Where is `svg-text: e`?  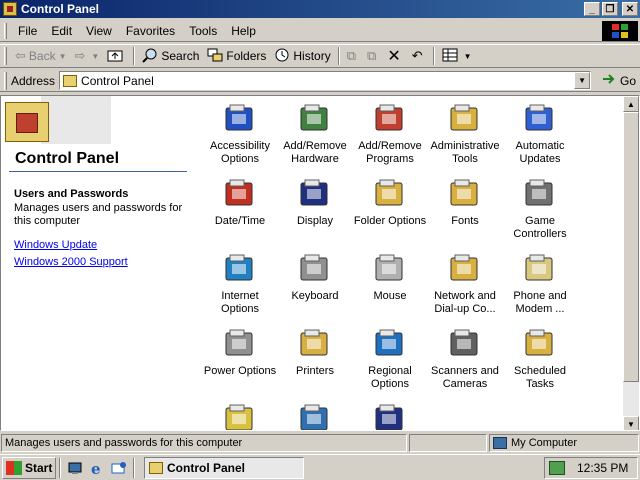 svg-text: e is located at coordinates (96, 468).